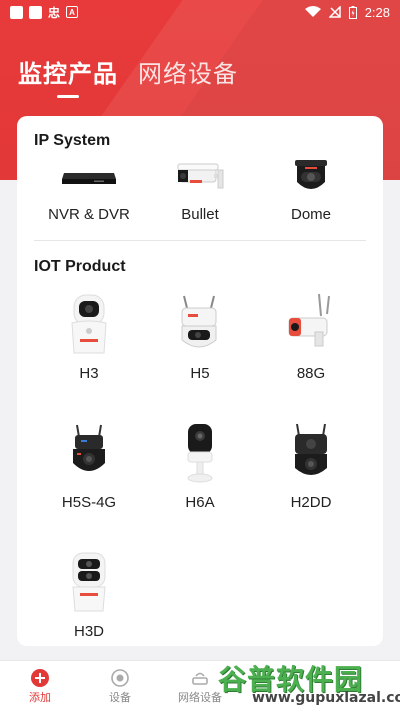 The width and height of the screenshot is (400, 712). What do you see at coordinates (310, 214) in the screenshot?
I see `product-label: Dome` at bounding box center [310, 214].